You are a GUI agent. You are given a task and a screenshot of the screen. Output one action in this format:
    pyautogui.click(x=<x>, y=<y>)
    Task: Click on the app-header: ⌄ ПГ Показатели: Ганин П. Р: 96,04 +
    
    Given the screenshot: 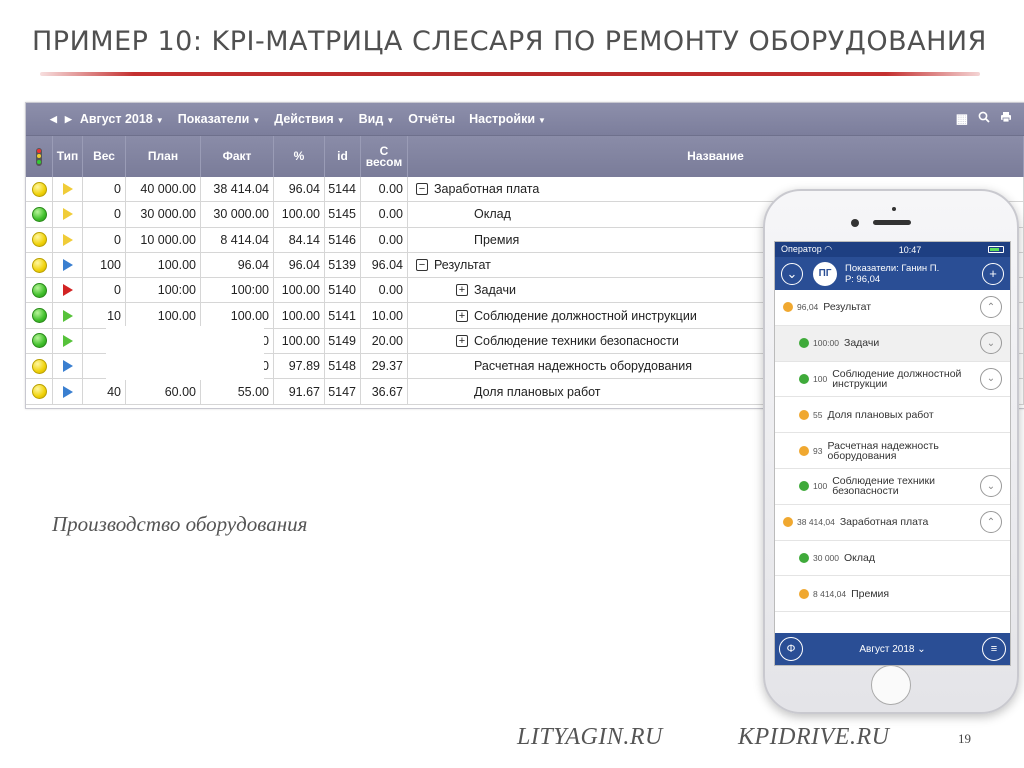 What is the action you would take?
    pyautogui.click(x=892, y=273)
    